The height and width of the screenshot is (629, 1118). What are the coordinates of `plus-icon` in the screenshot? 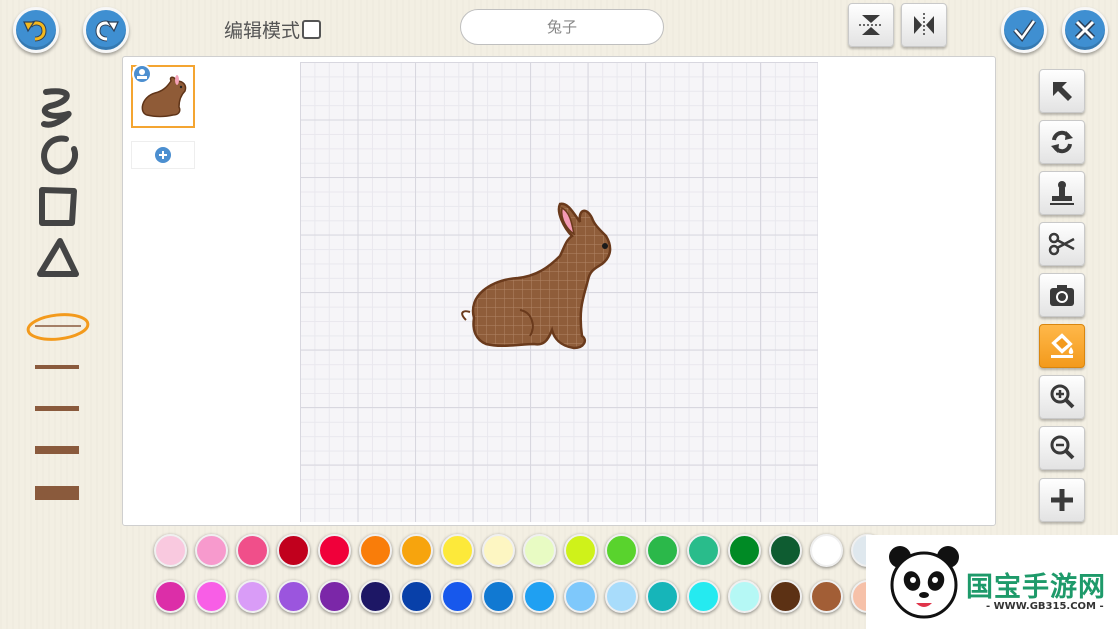 It's located at (1062, 500).